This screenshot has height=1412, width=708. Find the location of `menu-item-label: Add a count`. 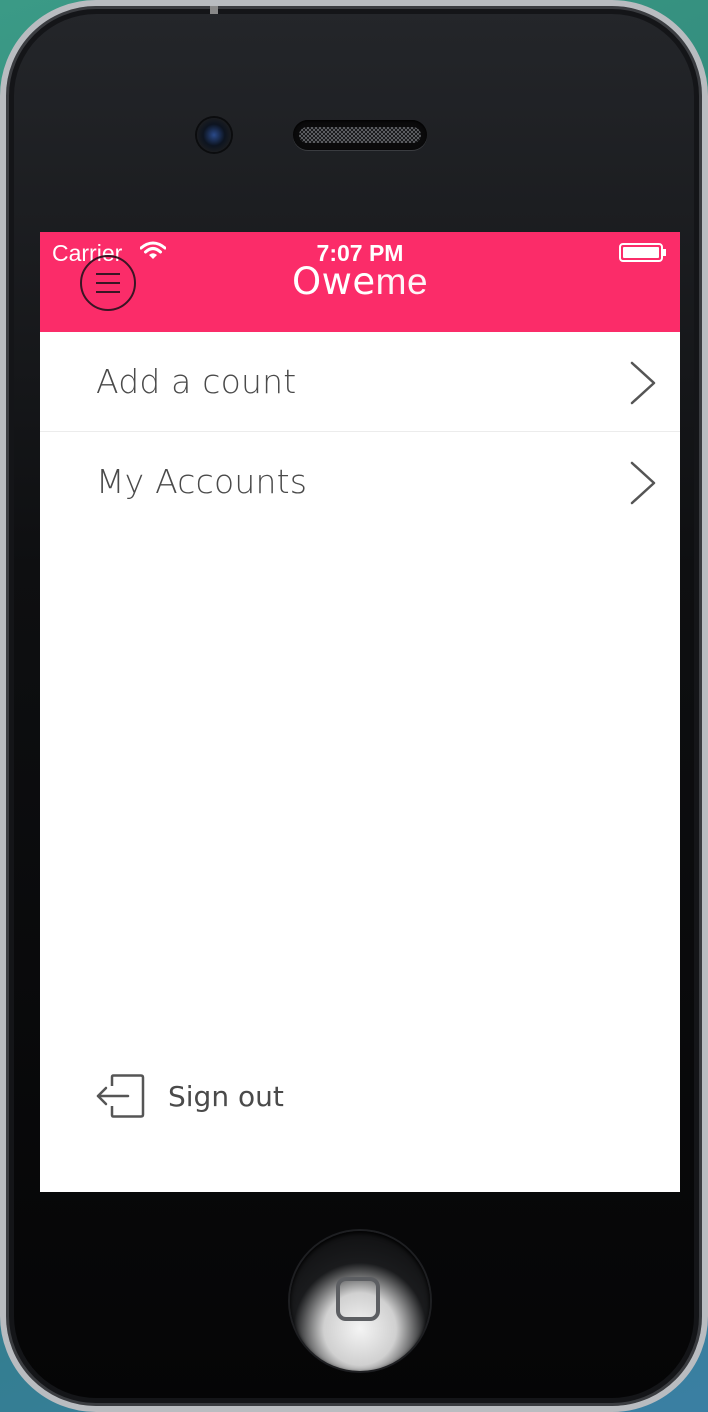

menu-item-label: Add a count is located at coordinates (196, 381).